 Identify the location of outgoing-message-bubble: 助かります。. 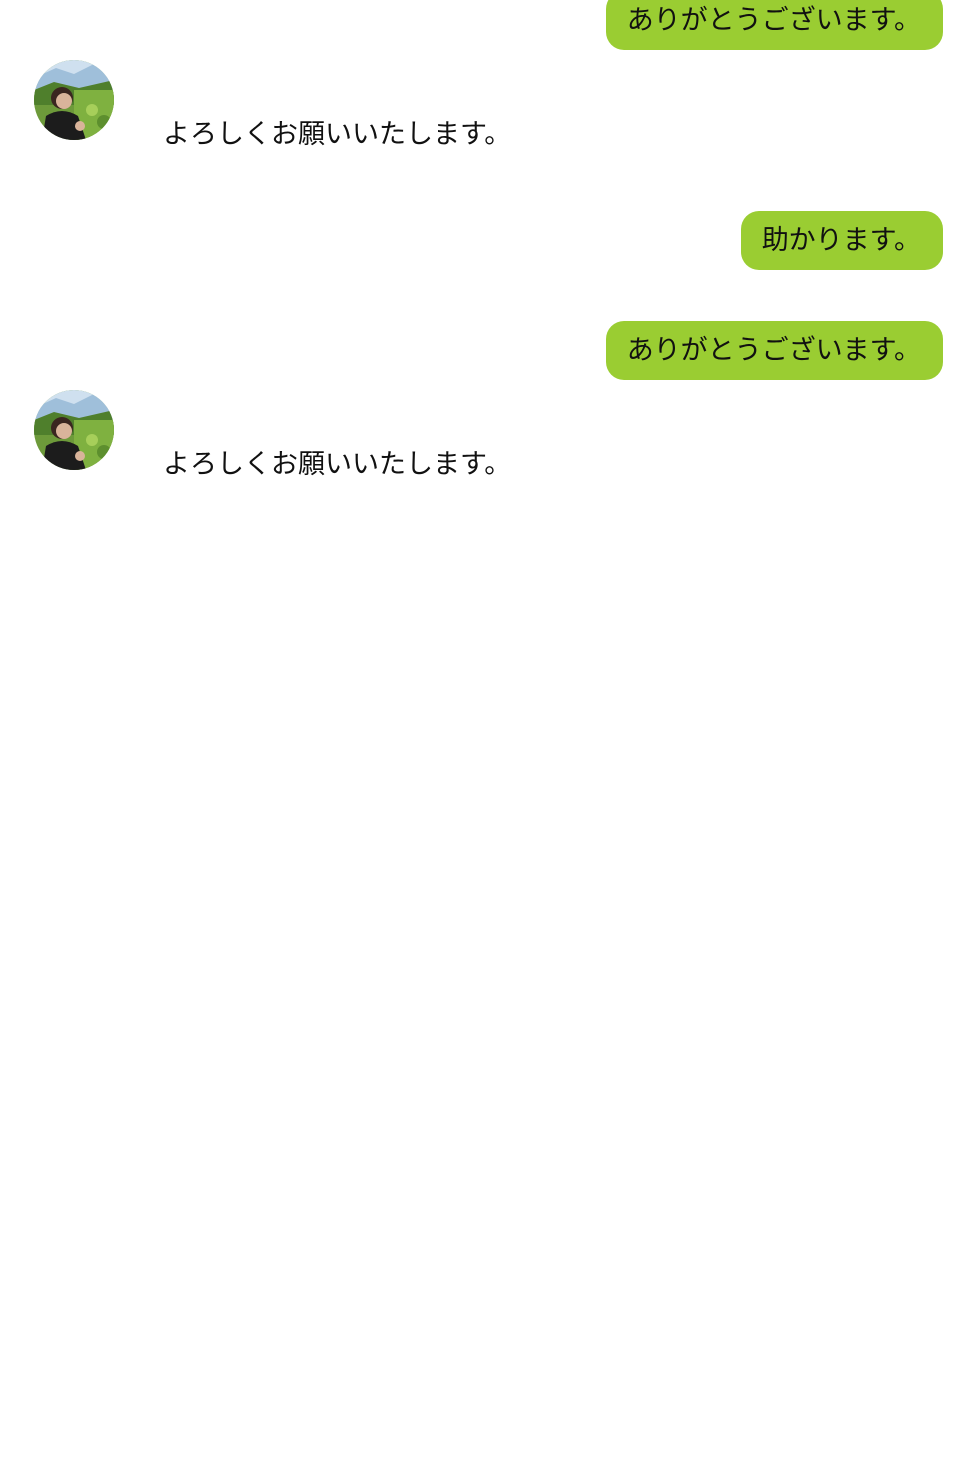
(841, 240).